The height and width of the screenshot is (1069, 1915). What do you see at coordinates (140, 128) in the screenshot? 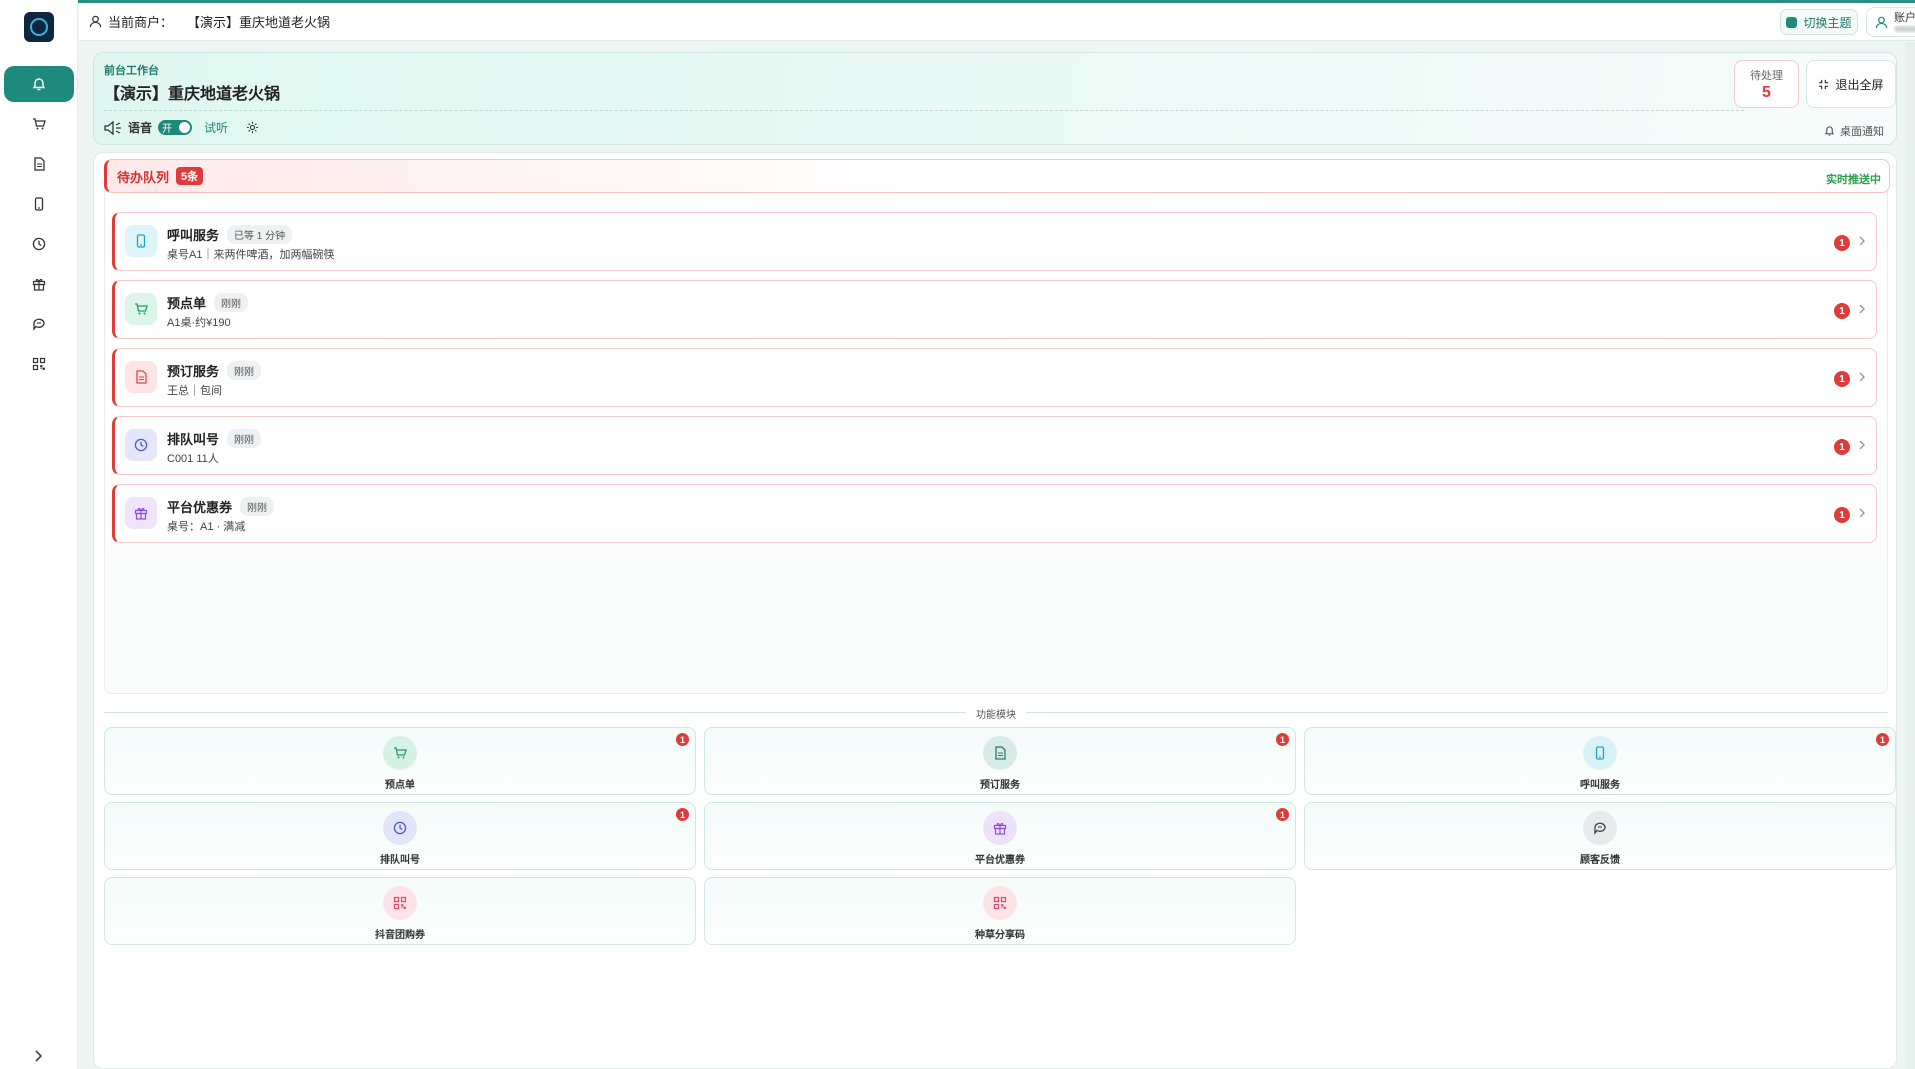
I see `voice-label: 语音` at bounding box center [140, 128].